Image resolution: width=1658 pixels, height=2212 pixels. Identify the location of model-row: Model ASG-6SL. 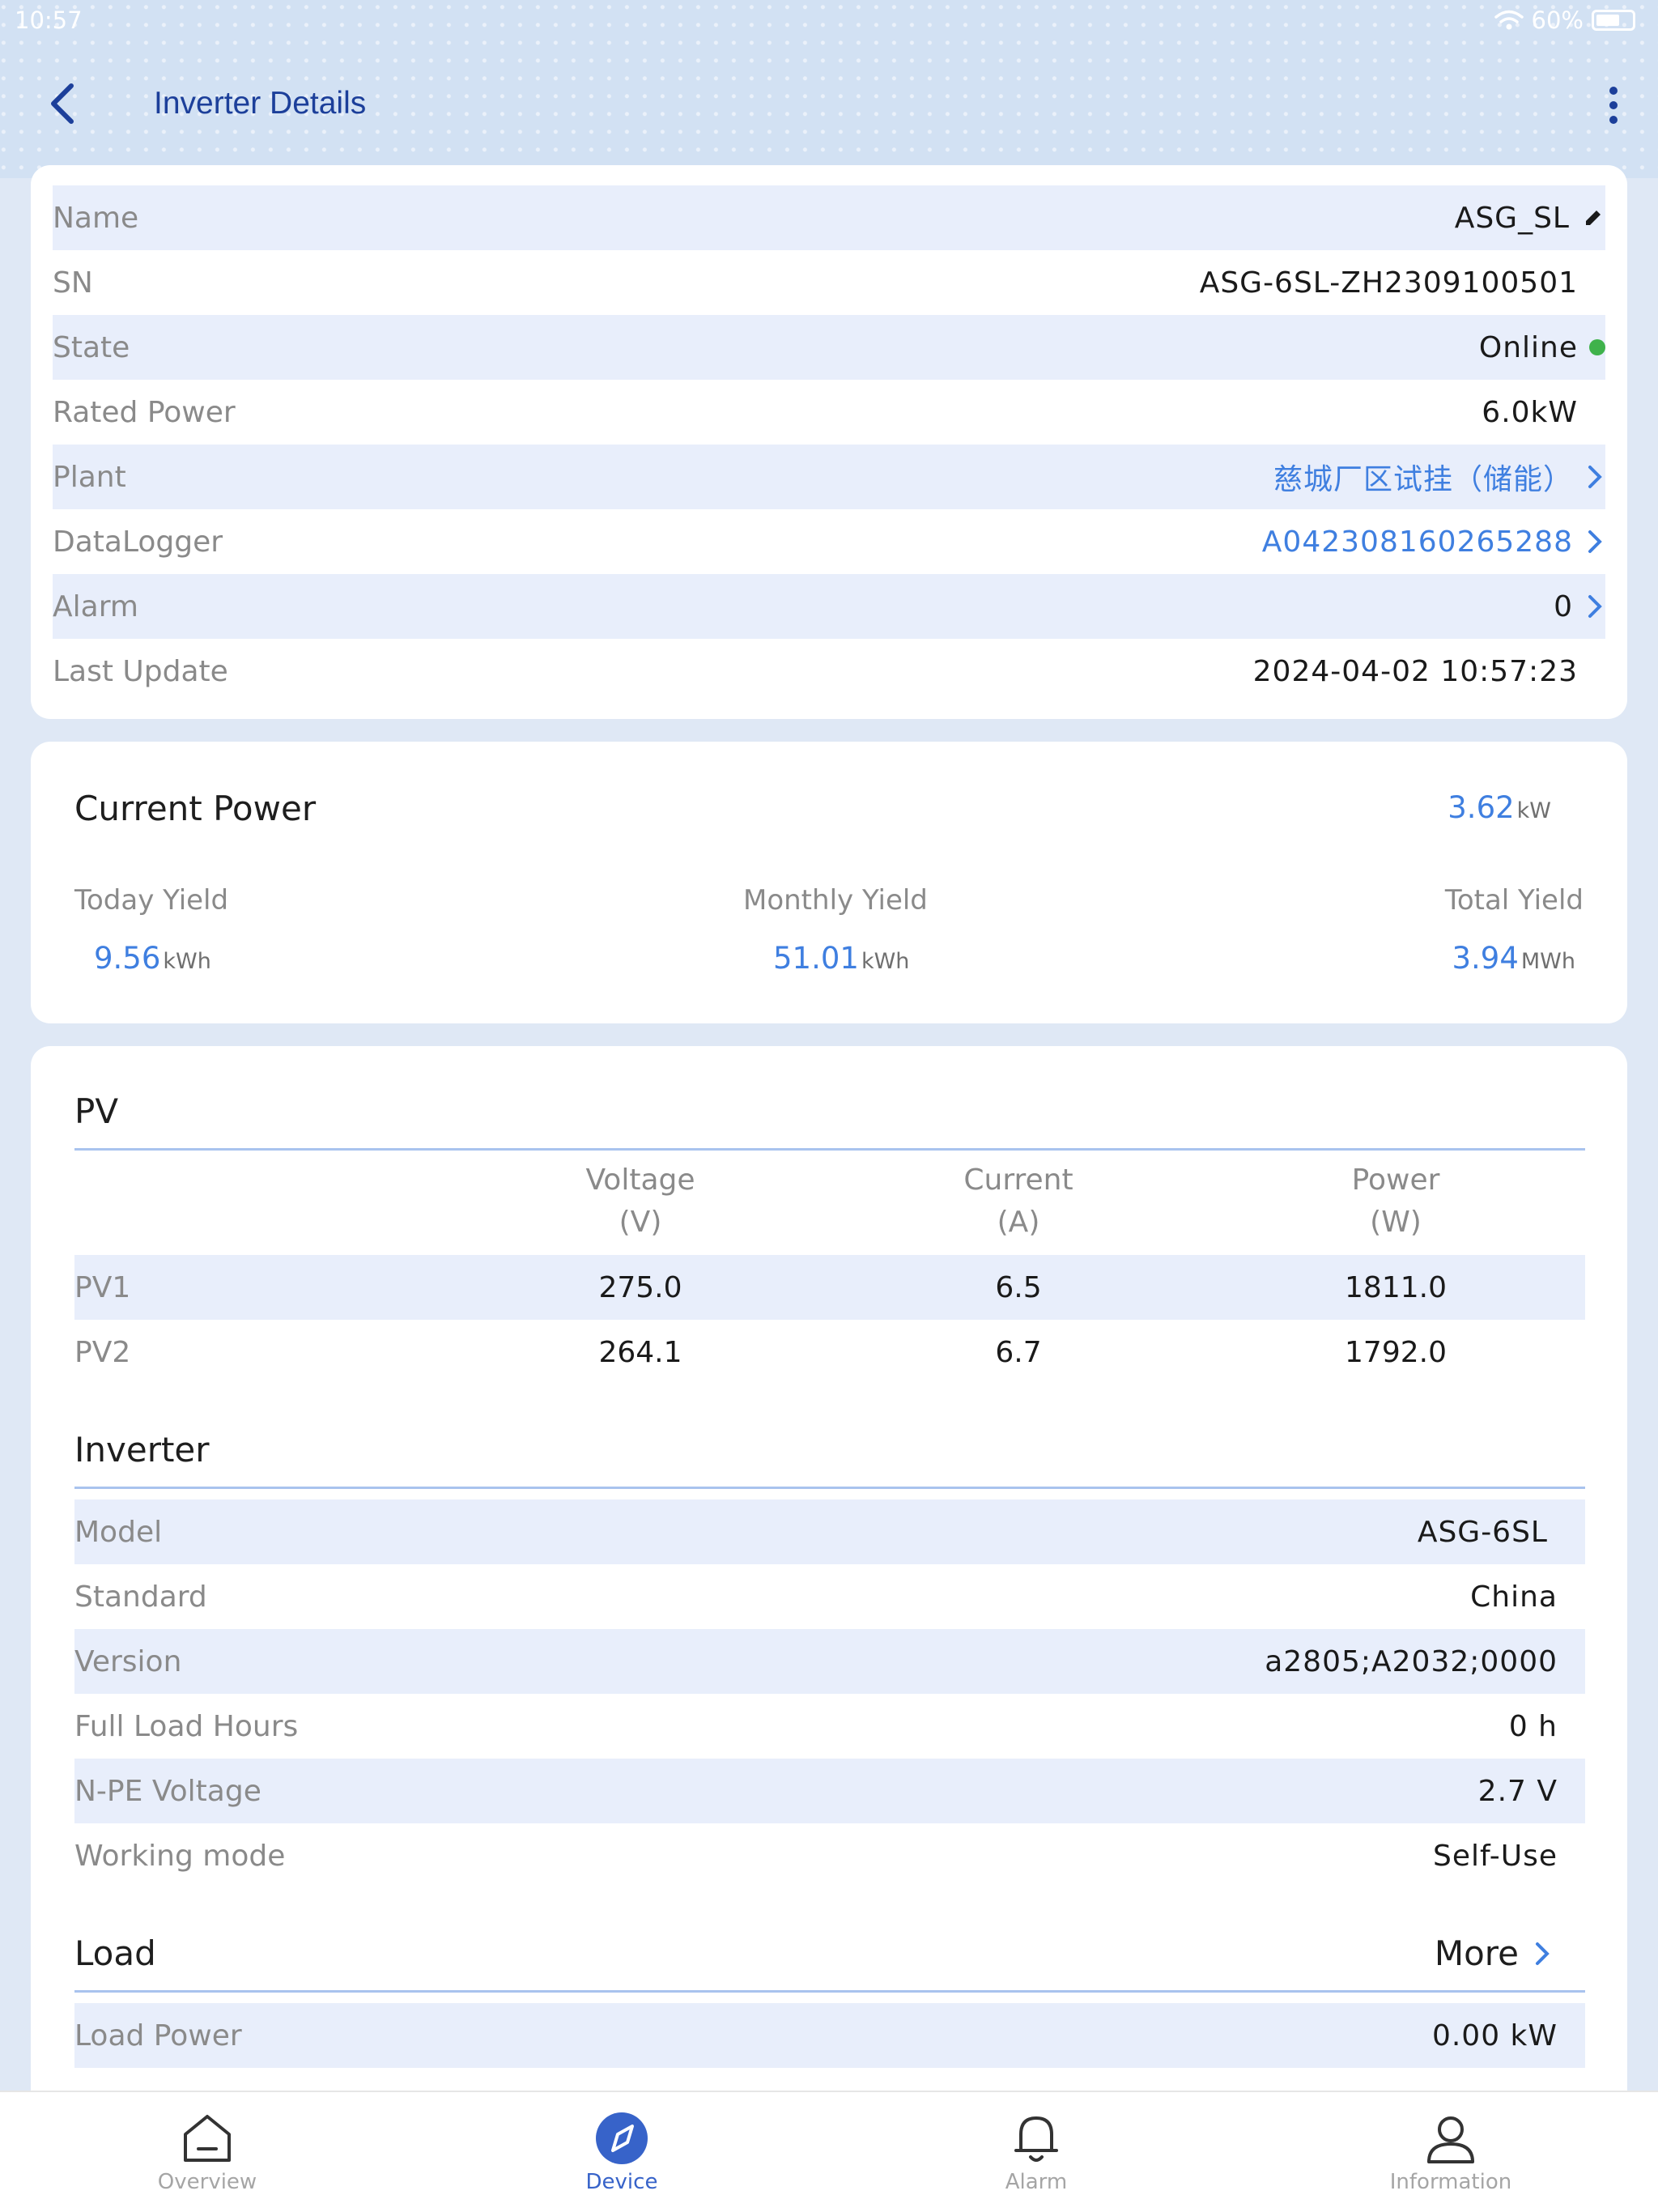
(829, 1532).